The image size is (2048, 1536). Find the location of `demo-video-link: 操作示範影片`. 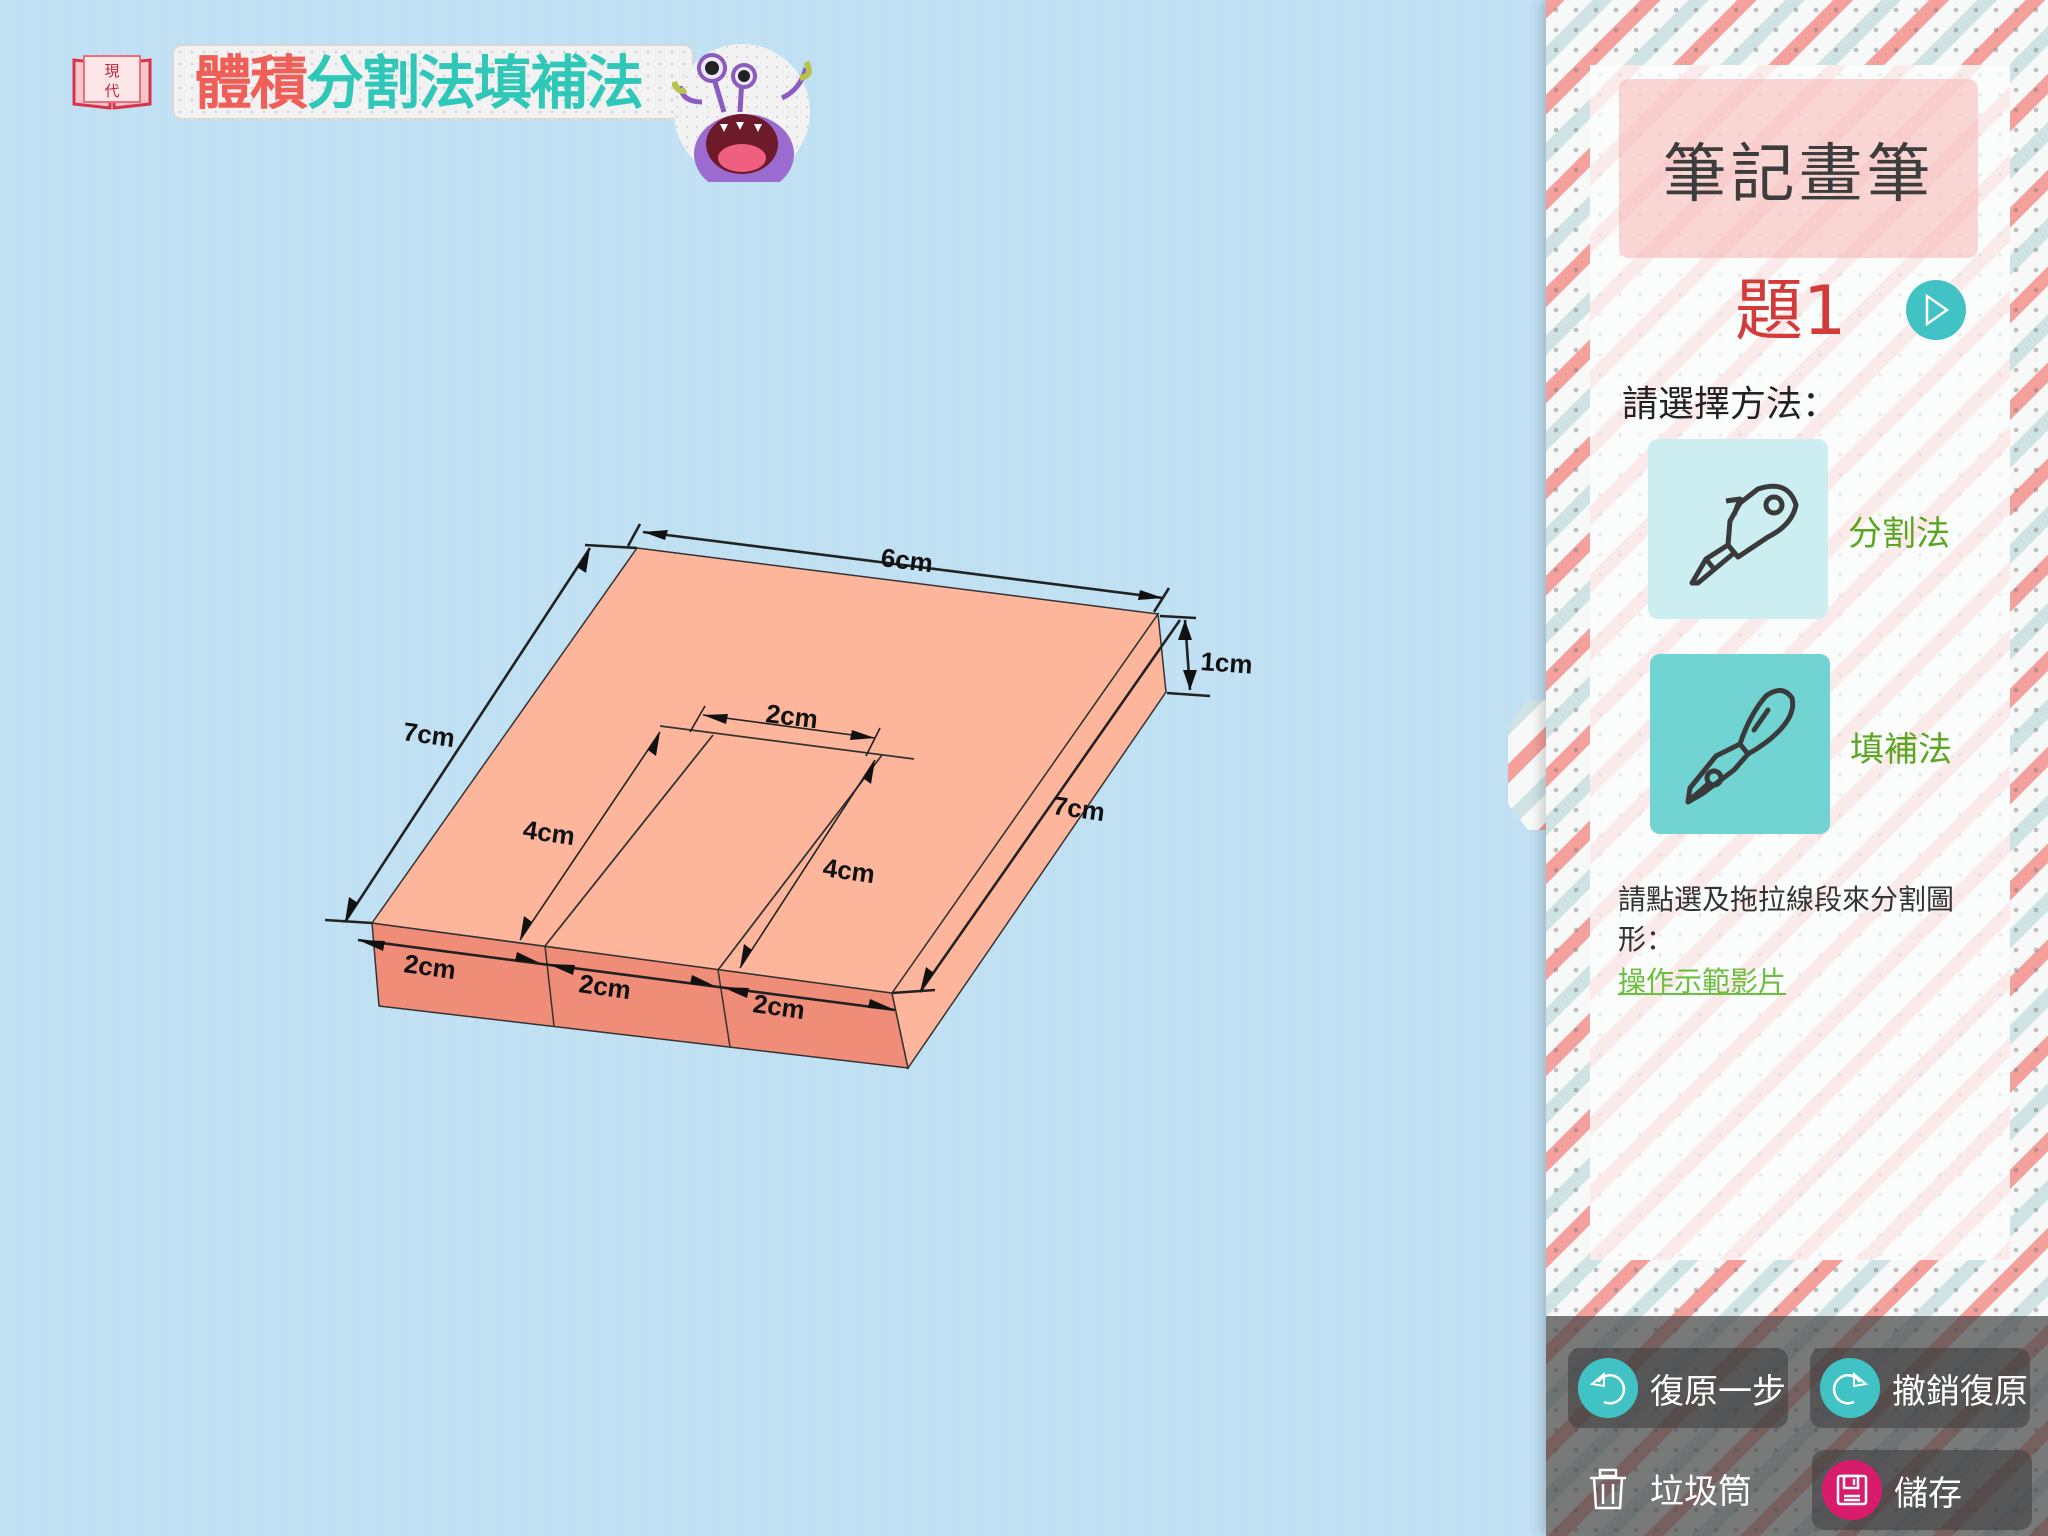

demo-video-link: 操作示範影片 is located at coordinates (1702, 980).